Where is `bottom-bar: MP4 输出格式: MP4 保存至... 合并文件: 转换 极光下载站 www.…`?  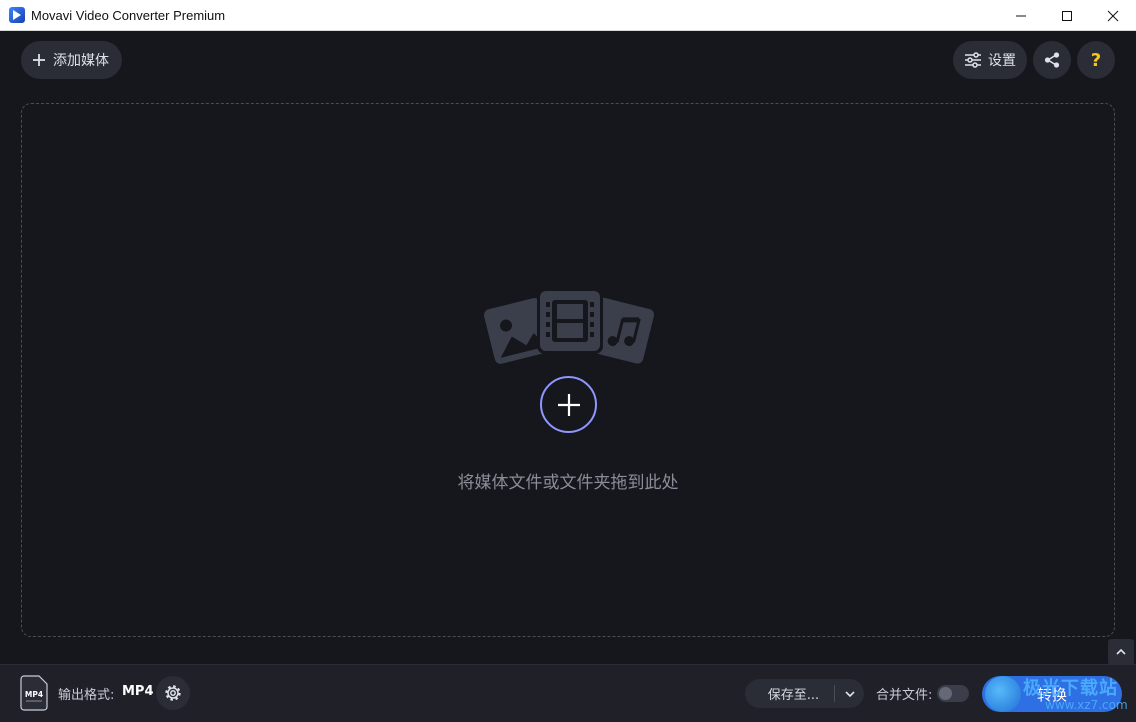
bottom-bar: MP4 输出格式: MP4 保存至... 合并文件: 转换 极光下载站 www.… is located at coordinates (568, 693).